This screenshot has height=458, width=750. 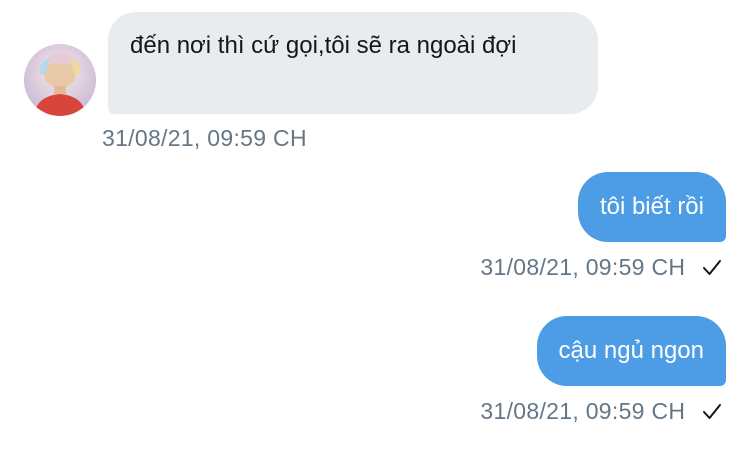 What do you see at coordinates (353, 63) in the screenshot?
I see `incoming-message-bubble: đến nơi thì cứ gọi,tôi sẽ ra ngoài đợi` at bounding box center [353, 63].